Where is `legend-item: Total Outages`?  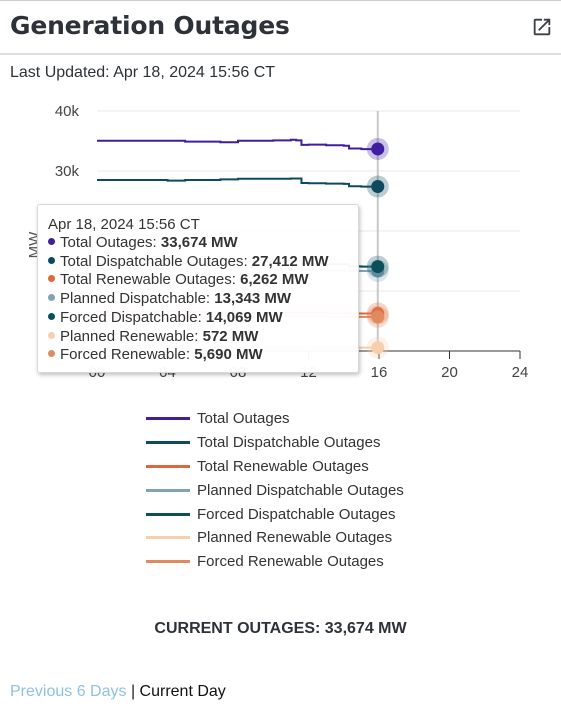 legend-item: Total Outages is located at coordinates (275, 419).